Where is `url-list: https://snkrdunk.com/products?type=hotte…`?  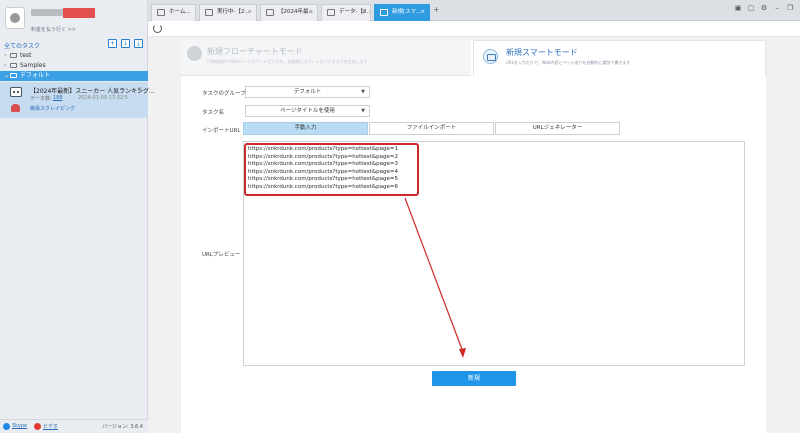
url-list: https://snkrdunk.com/products?type=hotte… is located at coordinates (323, 169).